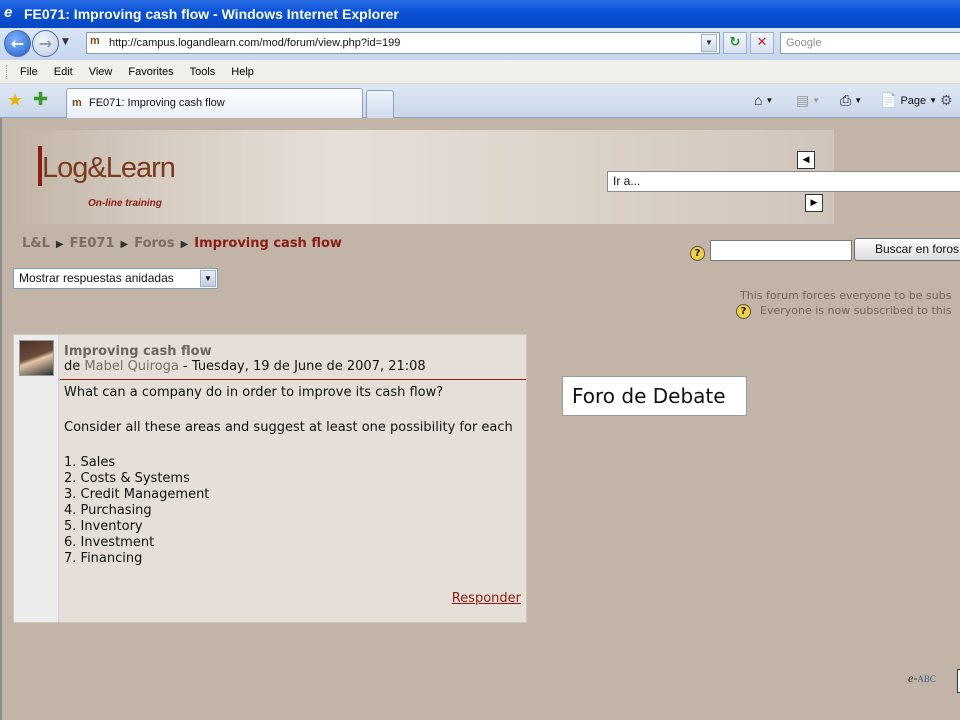 This screenshot has width=960, height=720. Describe the element at coordinates (203, 72) in the screenshot. I see `menu-tools: Tools` at that location.